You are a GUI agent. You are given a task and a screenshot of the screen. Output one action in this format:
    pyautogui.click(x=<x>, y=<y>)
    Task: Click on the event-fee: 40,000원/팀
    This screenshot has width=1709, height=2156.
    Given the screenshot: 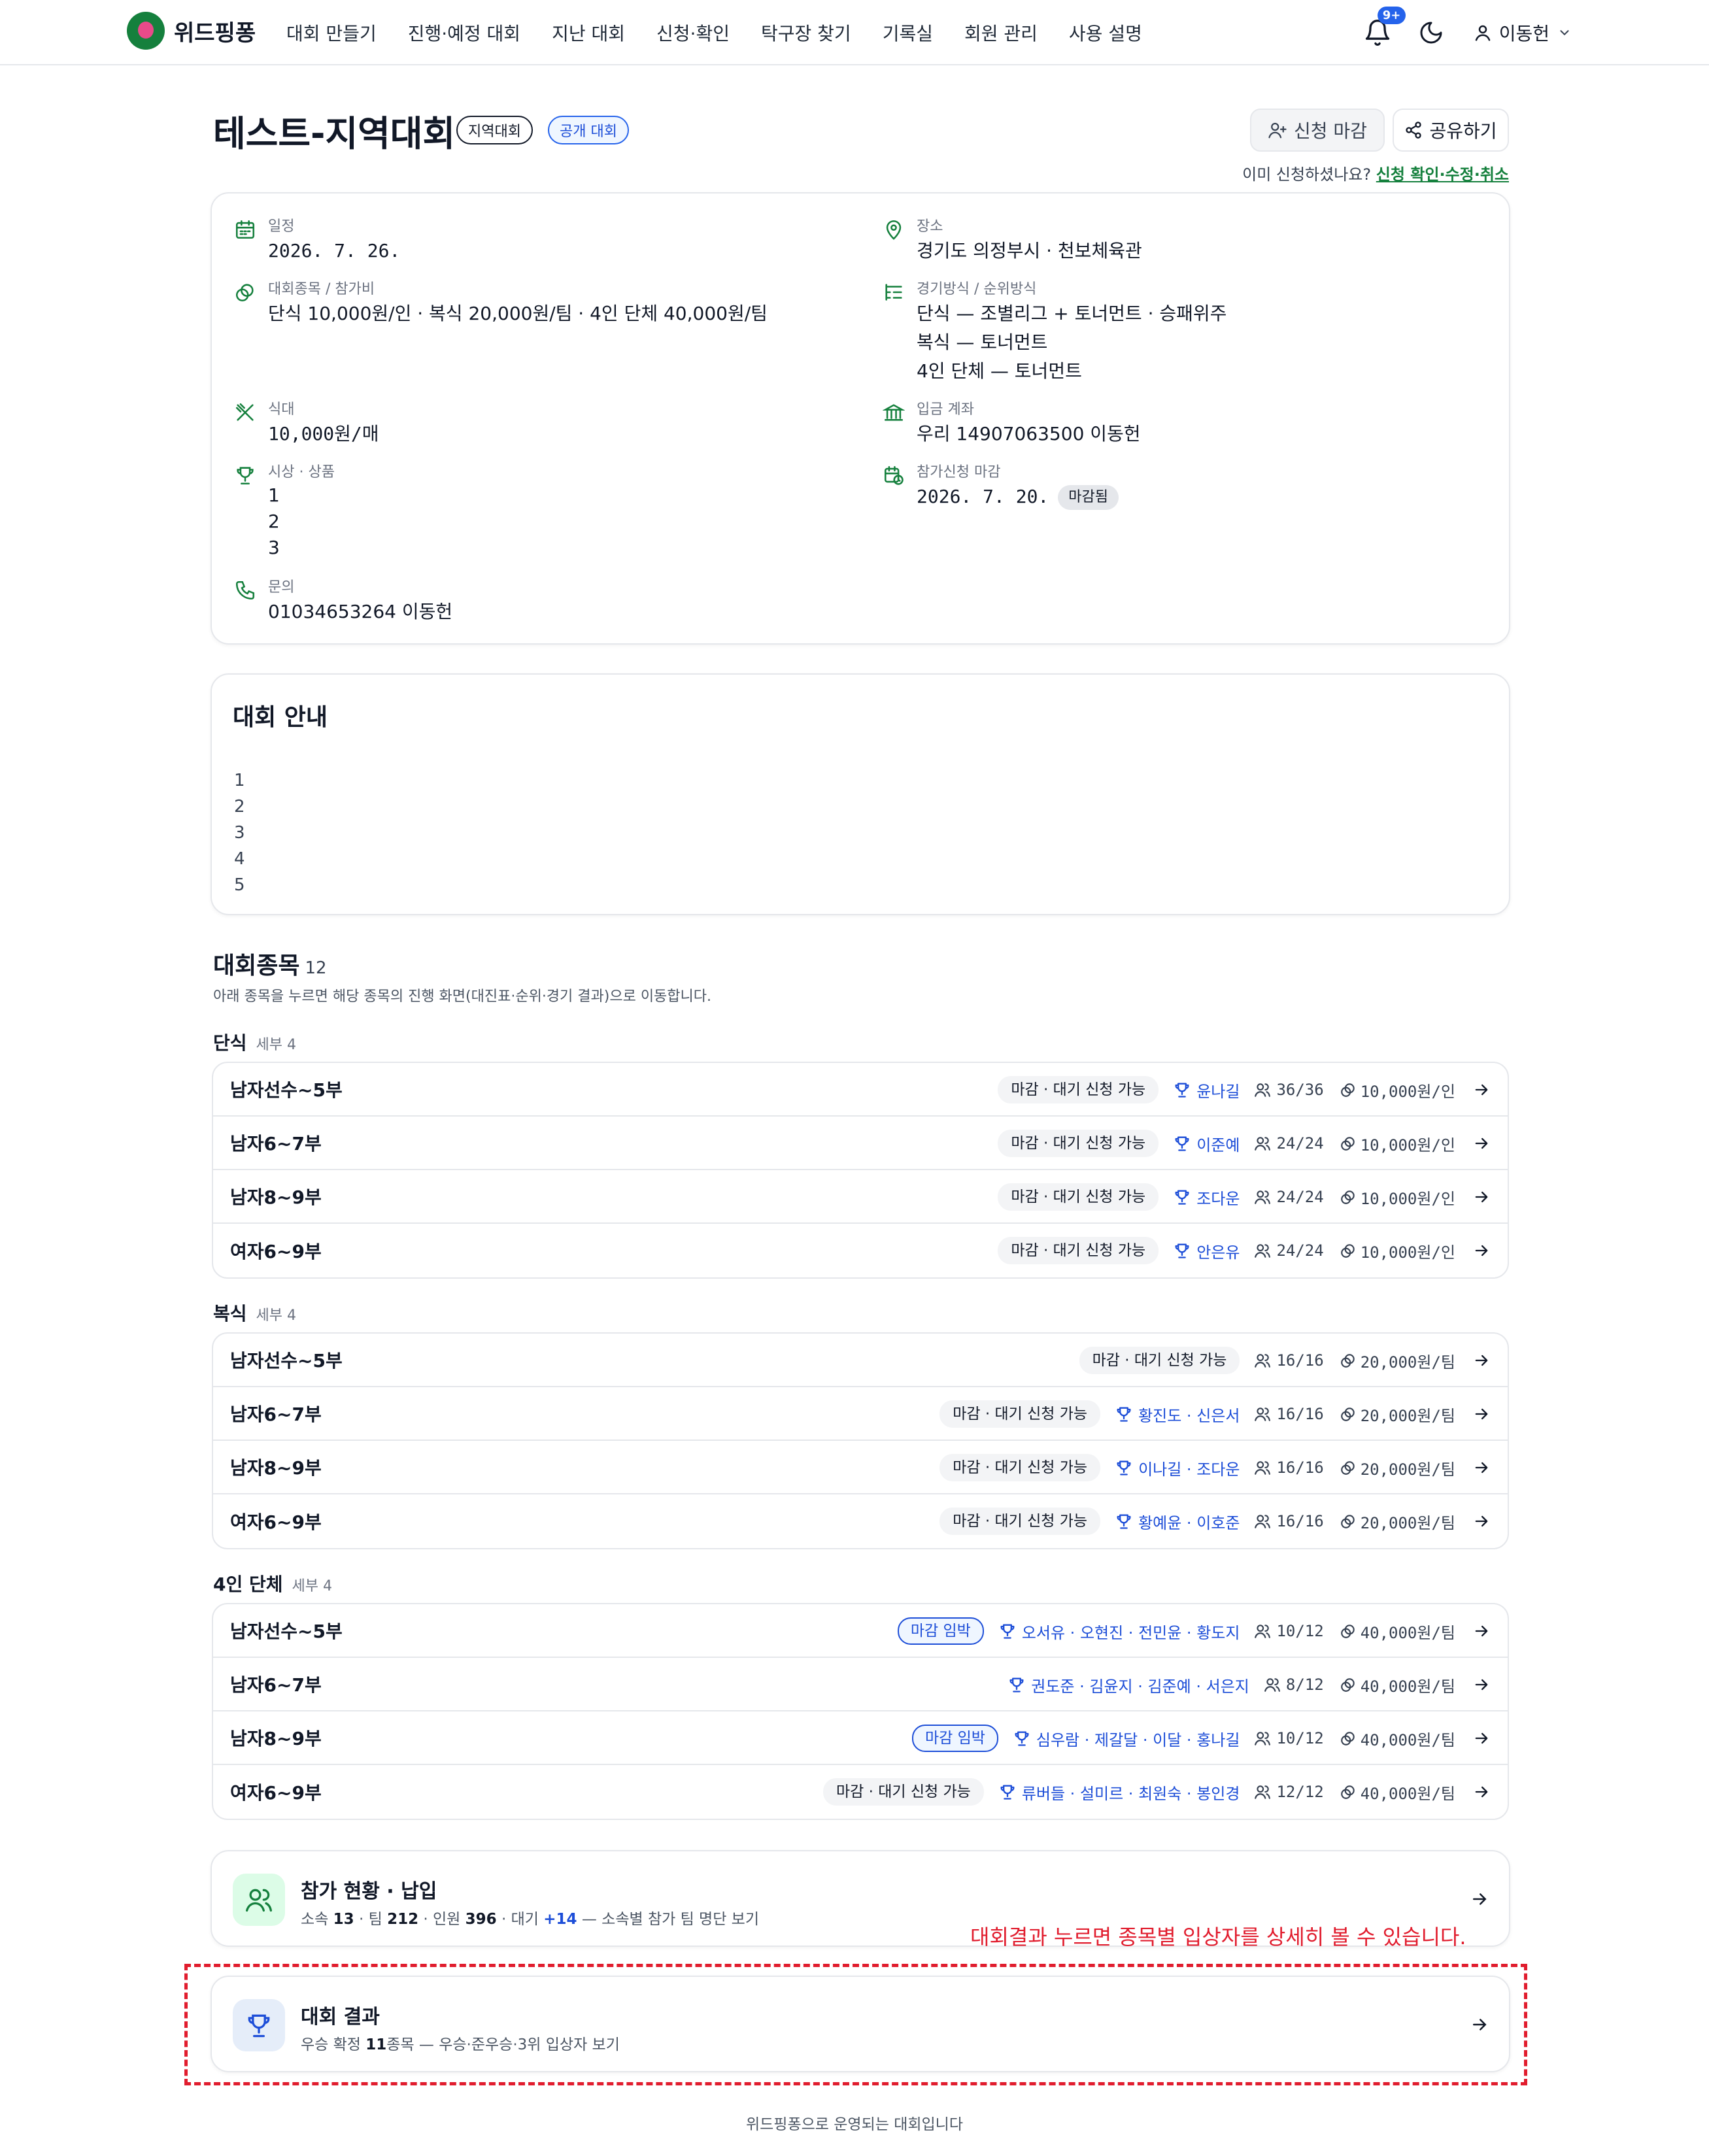 What is the action you would take?
    pyautogui.click(x=1397, y=1685)
    